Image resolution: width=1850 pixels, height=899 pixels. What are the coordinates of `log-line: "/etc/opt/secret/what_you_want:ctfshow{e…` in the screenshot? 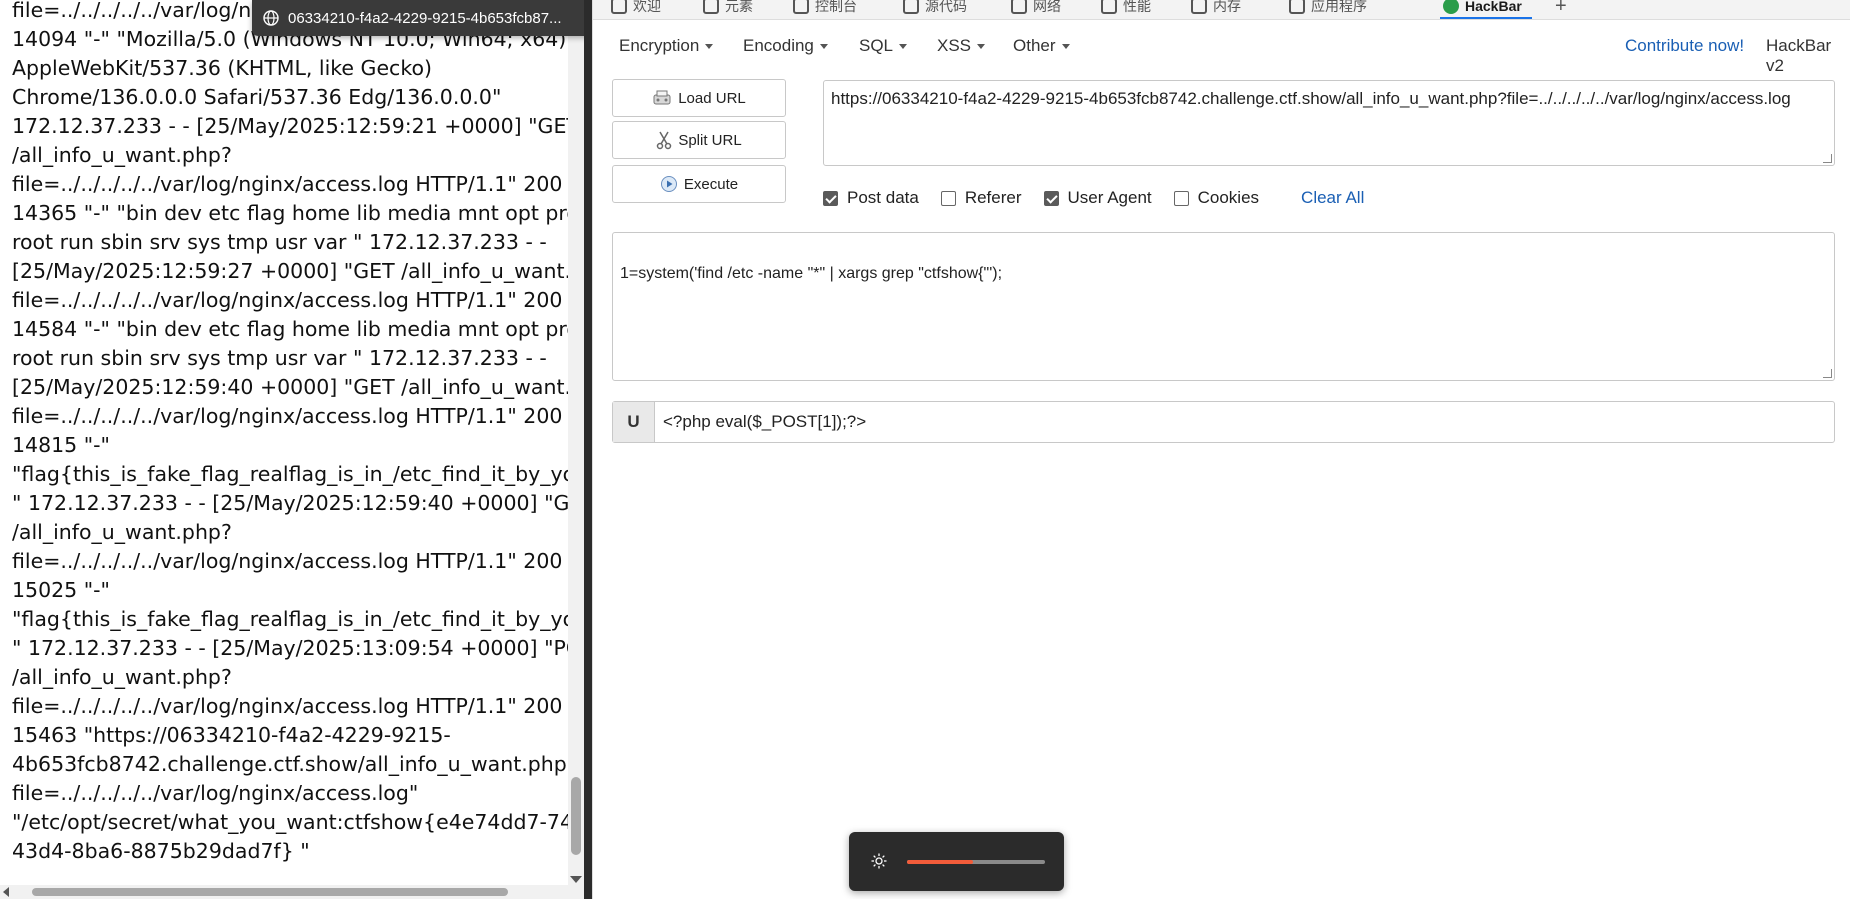 It's located at (290, 822).